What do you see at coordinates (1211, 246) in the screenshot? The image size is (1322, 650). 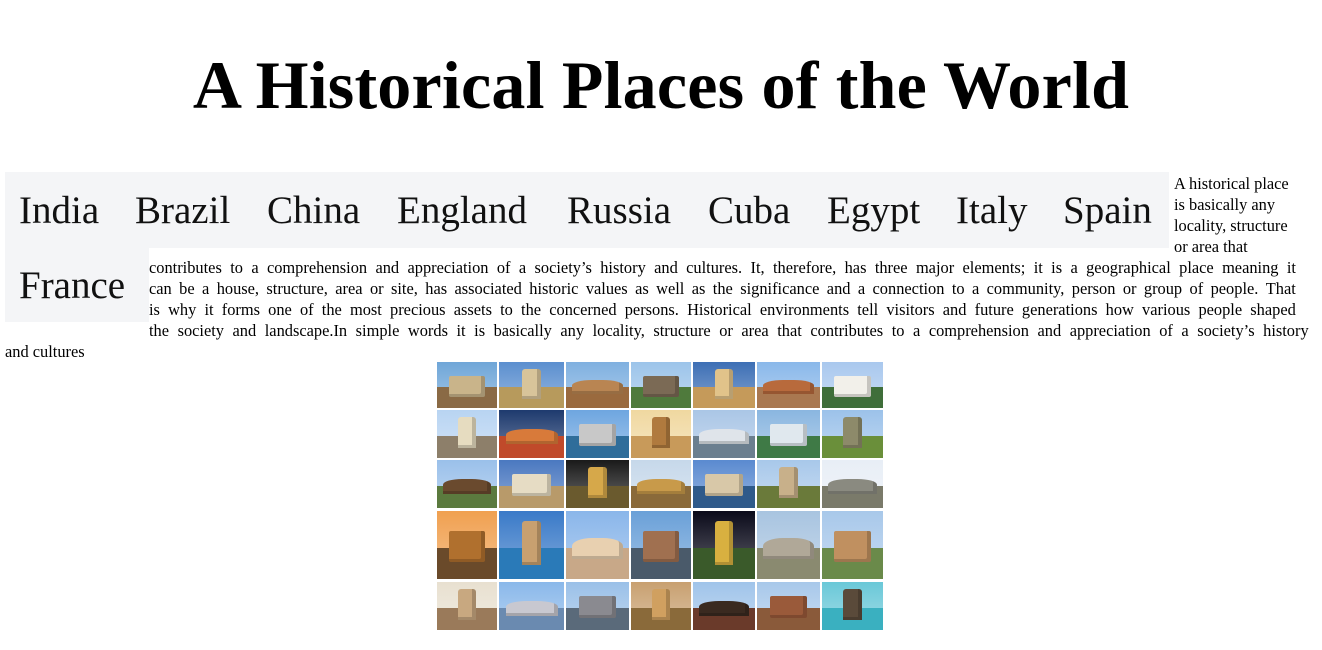 I see `article-line: or area that` at bounding box center [1211, 246].